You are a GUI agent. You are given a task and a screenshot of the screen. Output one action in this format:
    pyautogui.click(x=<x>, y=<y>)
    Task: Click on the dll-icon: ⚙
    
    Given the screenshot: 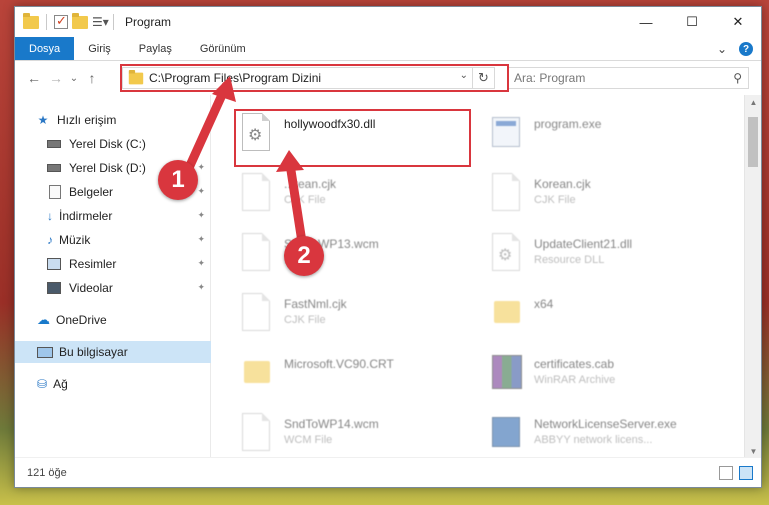 What is the action you would take?
    pyautogui.click(x=256, y=133)
    